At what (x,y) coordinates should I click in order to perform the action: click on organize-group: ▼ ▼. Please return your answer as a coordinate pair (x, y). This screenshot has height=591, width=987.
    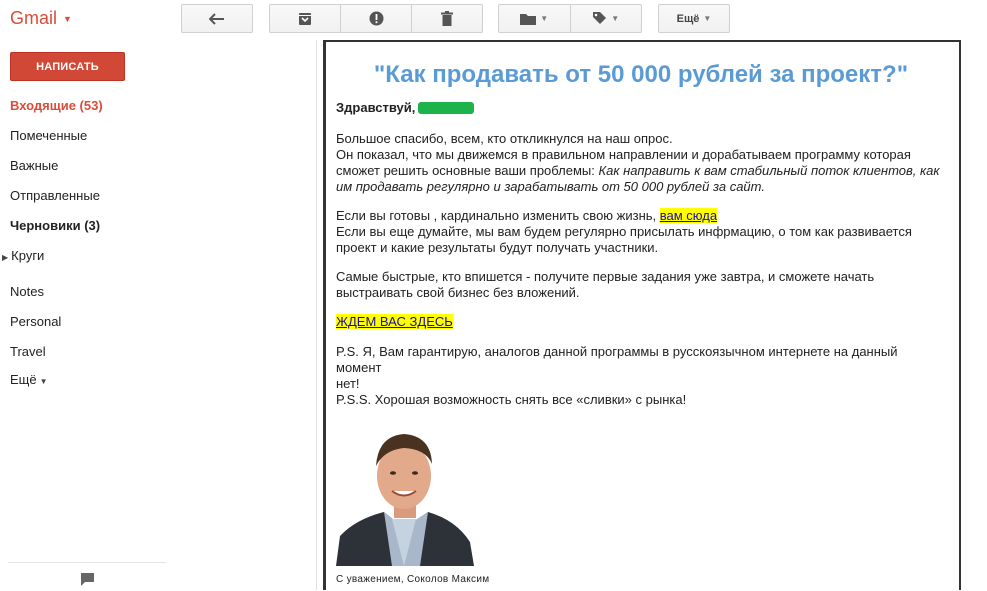
    Looking at the image, I should click on (570, 18).